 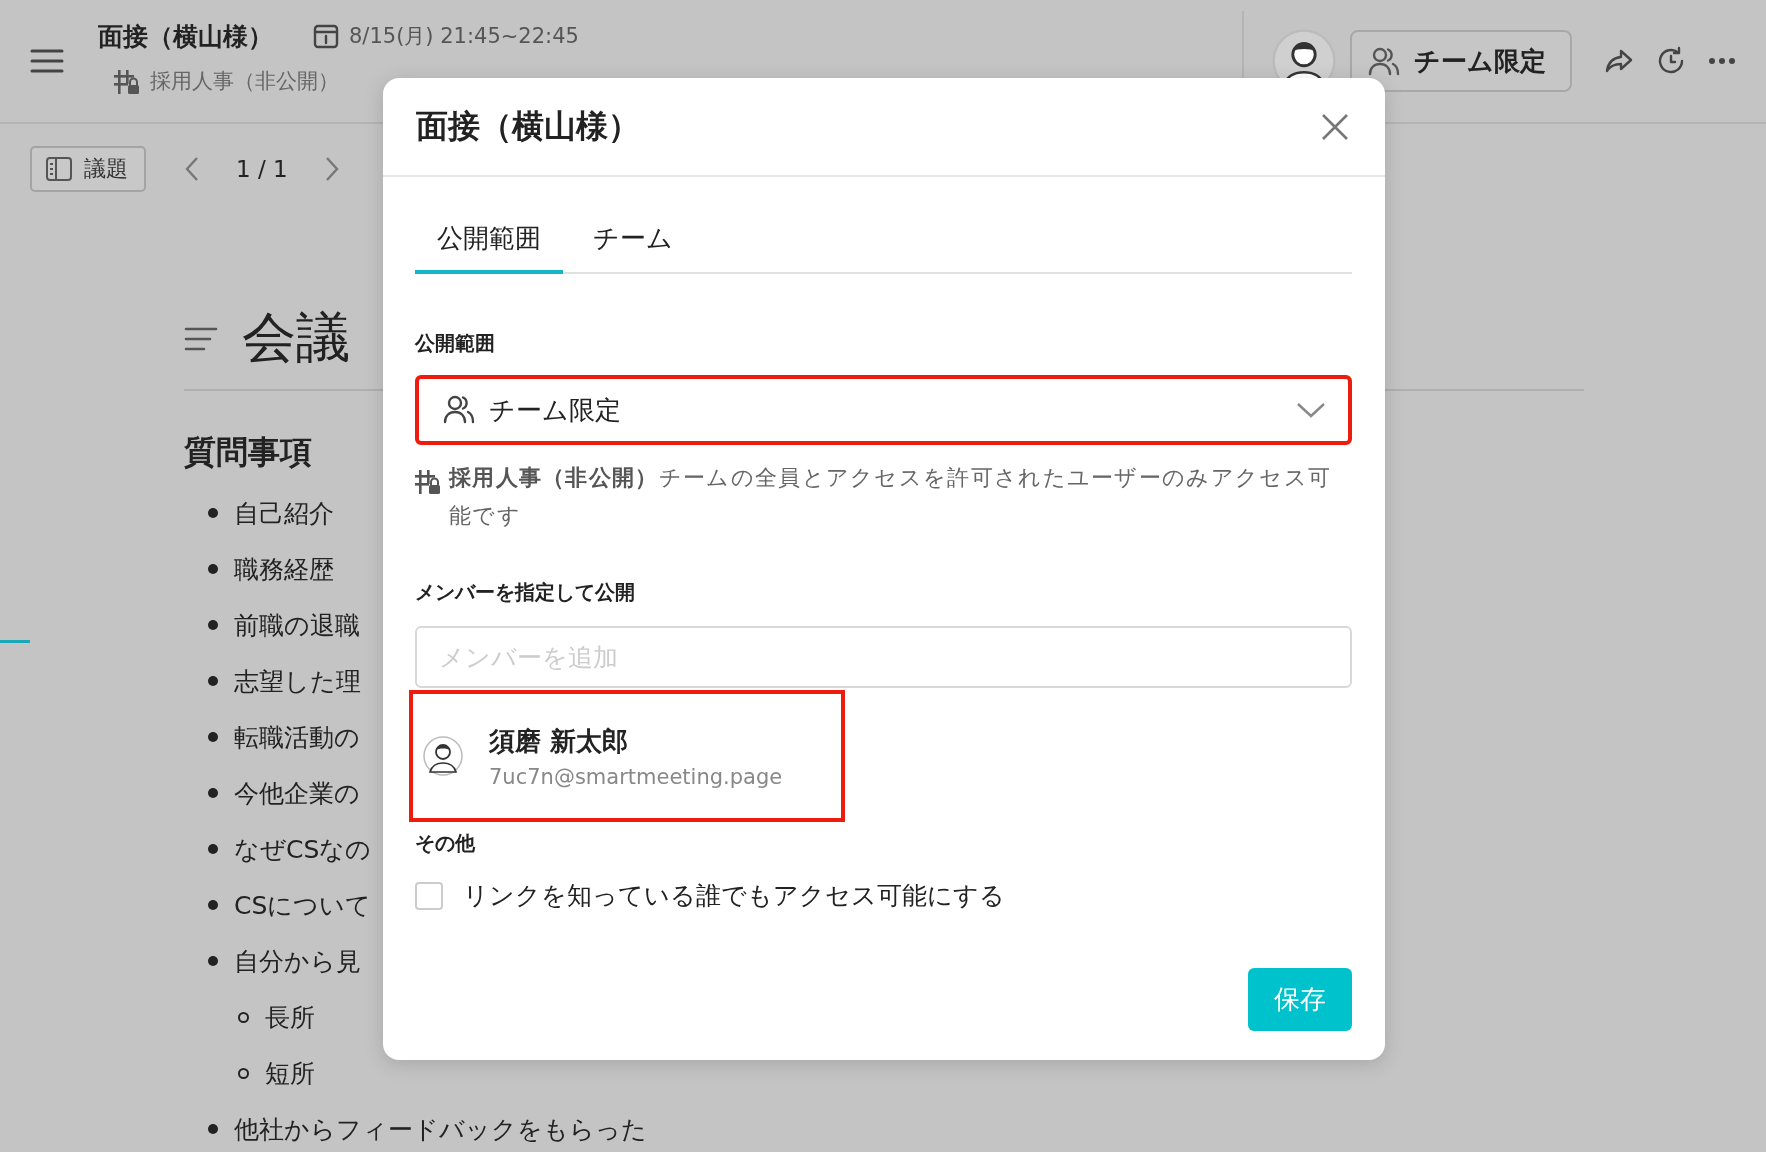 I want to click on list-item: 今他企業の, so click(x=297, y=793).